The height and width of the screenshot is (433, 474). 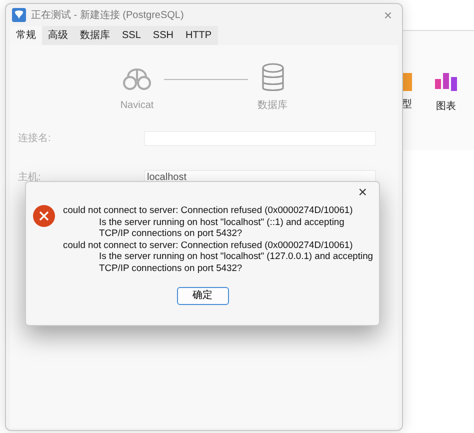 What do you see at coordinates (58, 35) in the screenshot?
I see `tab: 高级` at bounding box center [58, 35].